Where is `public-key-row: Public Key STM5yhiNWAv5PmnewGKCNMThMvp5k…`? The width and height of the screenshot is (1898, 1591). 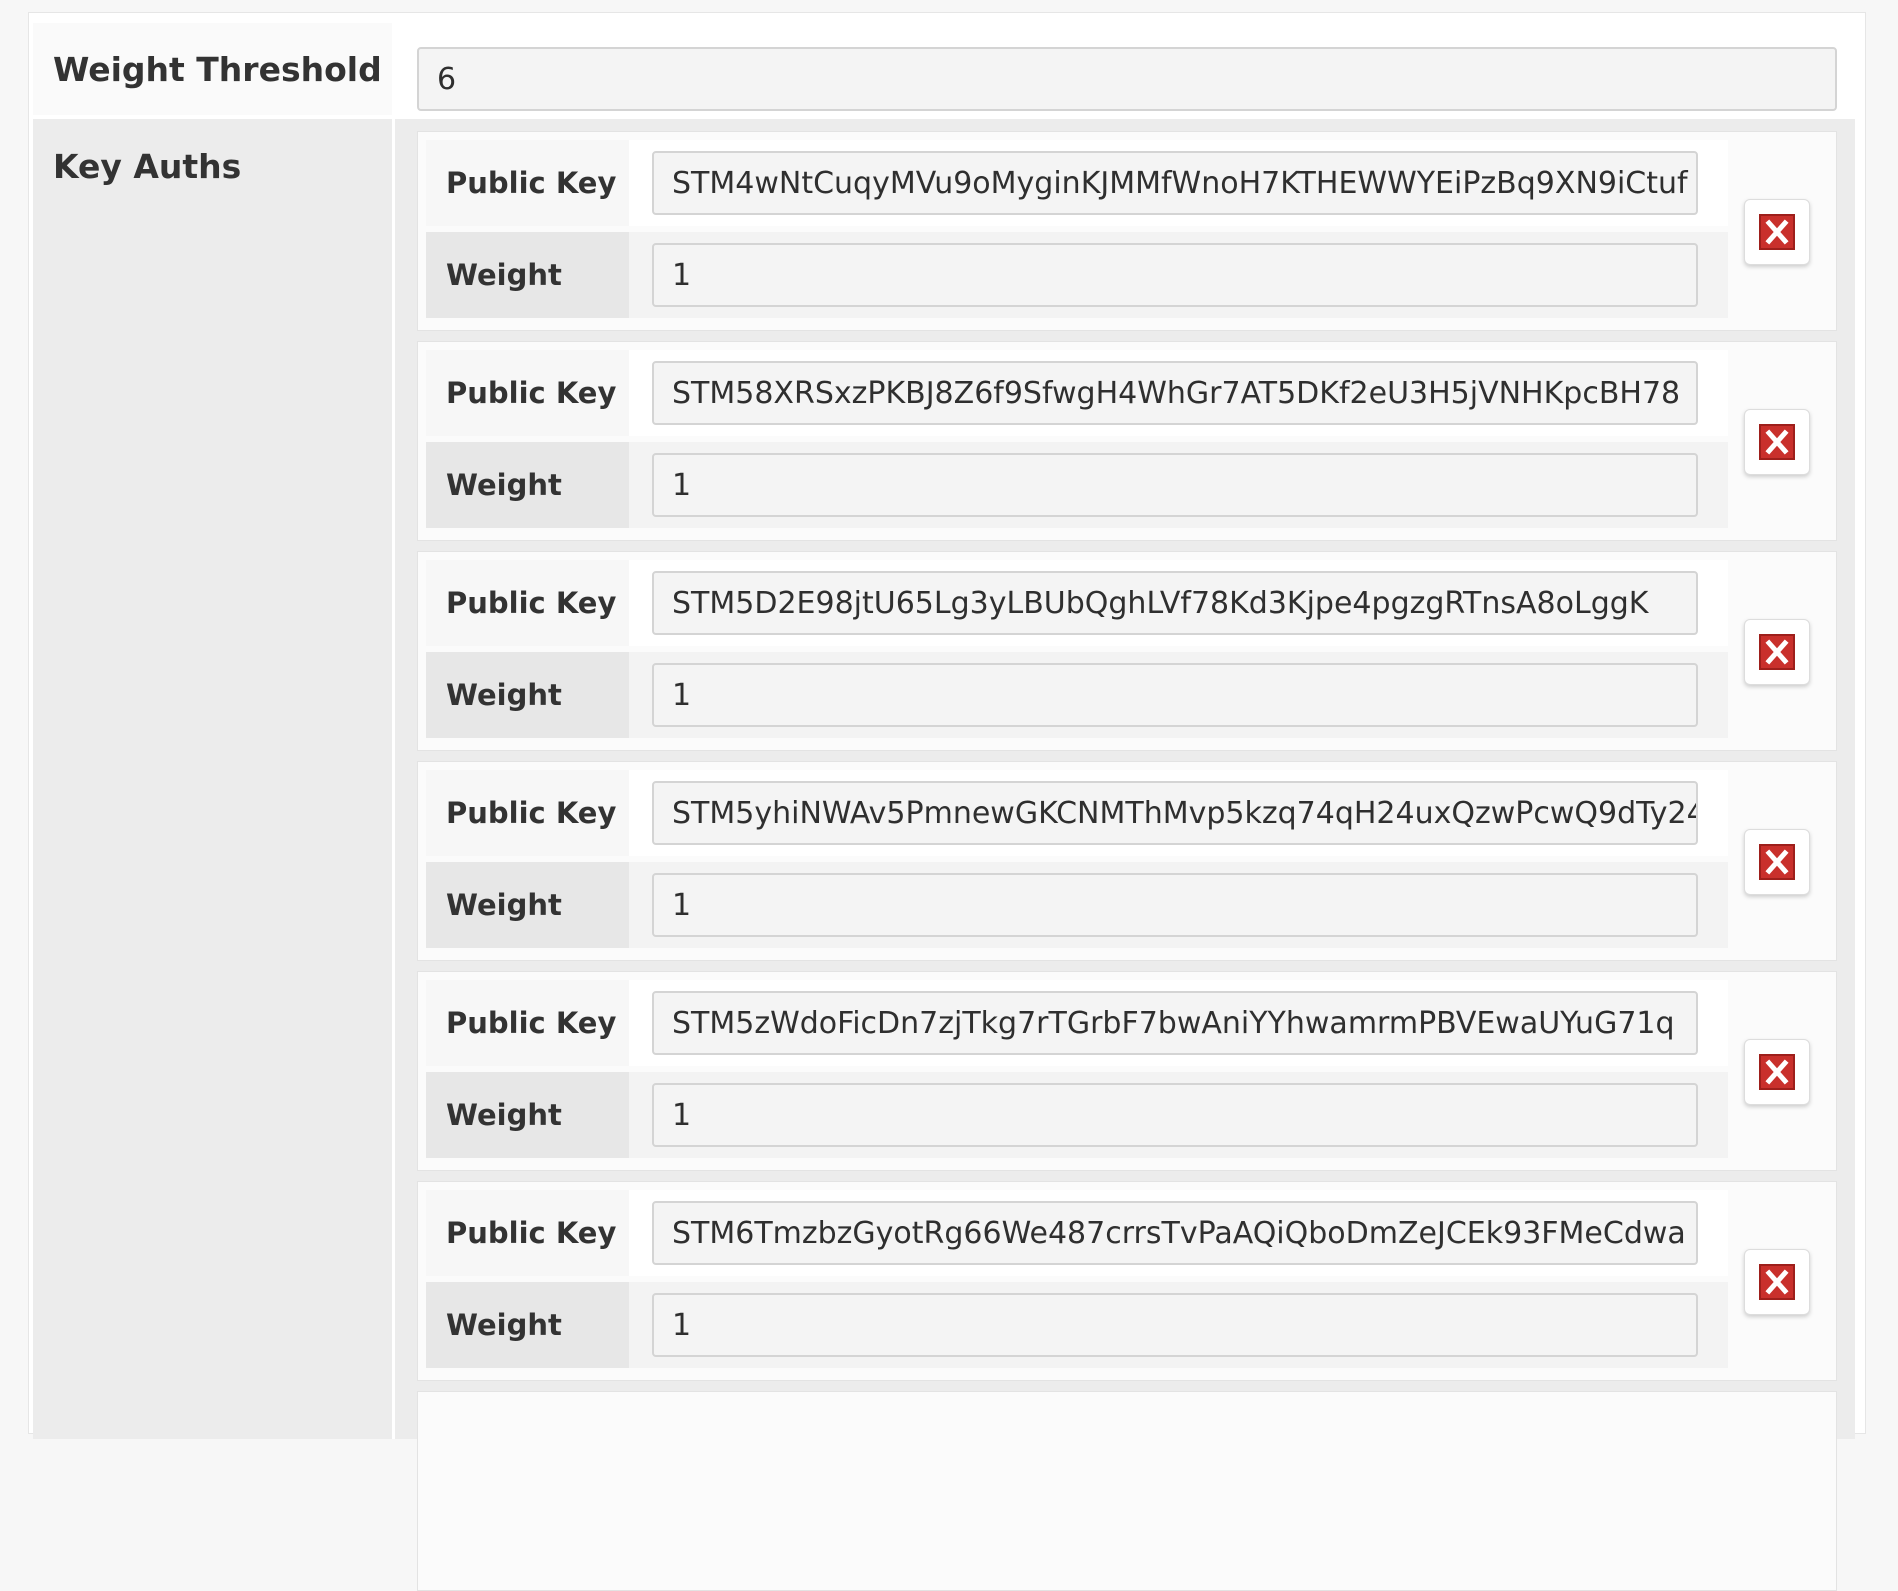 public-key-row: Public Key STM5yhiNWAv5PmnewGKCNMThMvp5k… is located at coordinates (1077, 813).